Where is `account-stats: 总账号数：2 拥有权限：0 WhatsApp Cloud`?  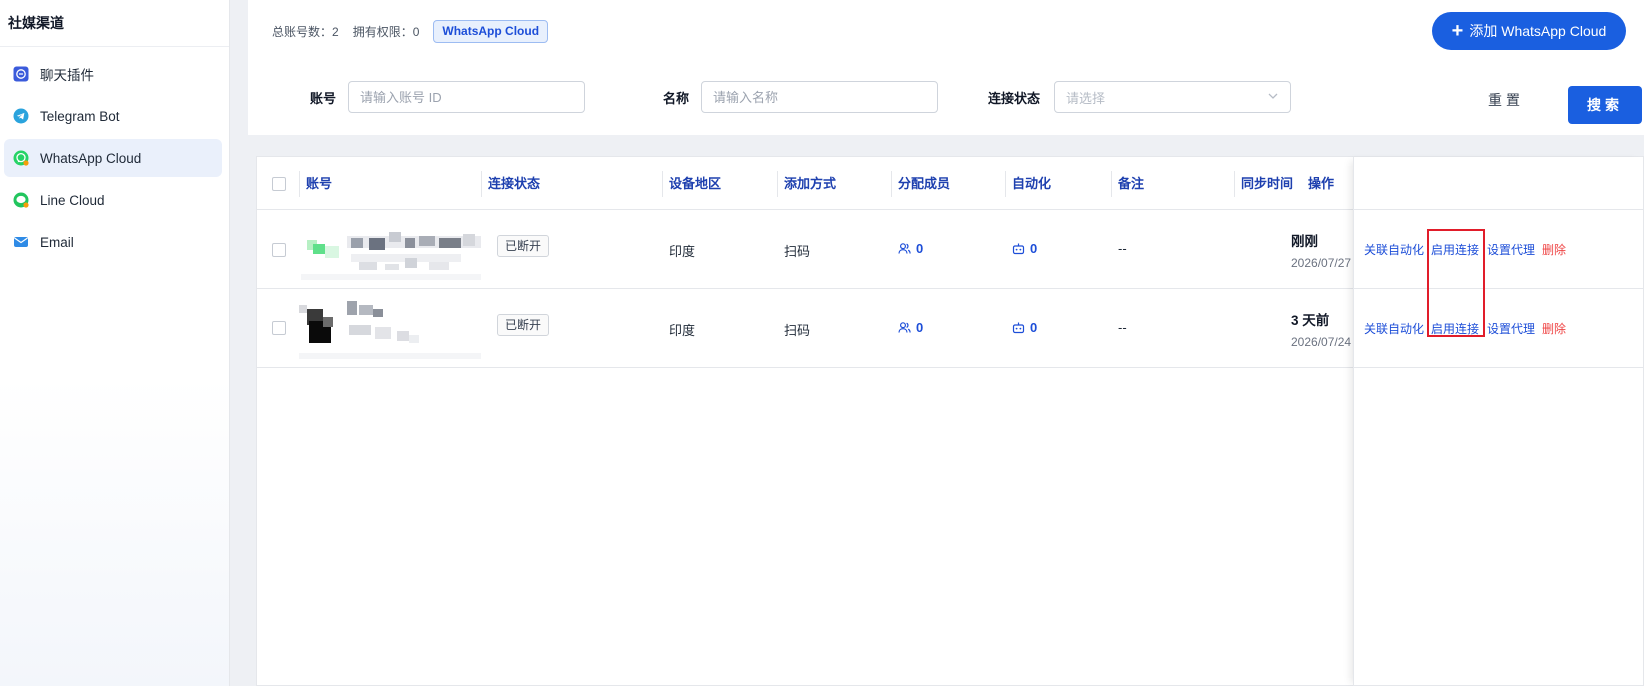 account-stats: 总账号数：2 拥有权限：0 WhatsApp Cloud is located at coordinates (410, 31).